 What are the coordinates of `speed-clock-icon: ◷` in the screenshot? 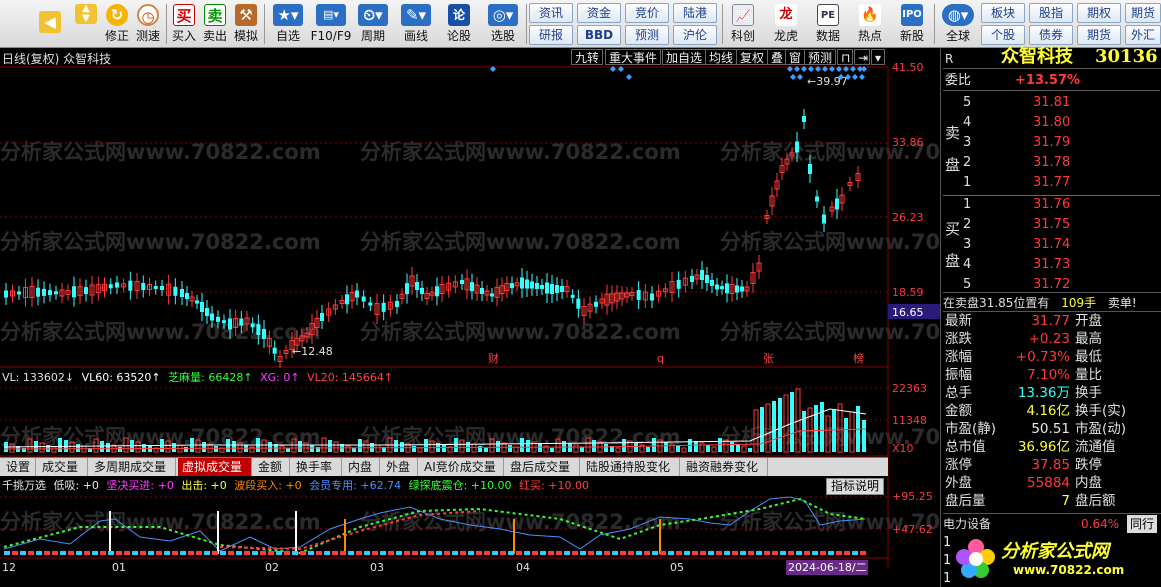 It's located at (148, 15).